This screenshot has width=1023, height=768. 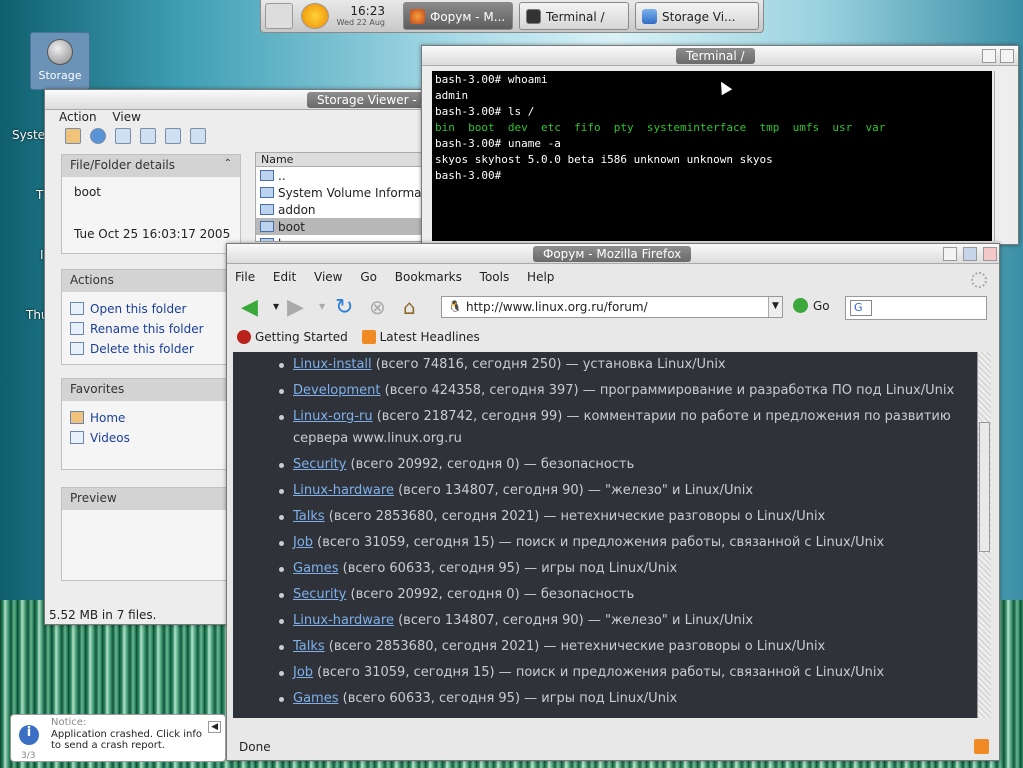 What do you see at coordinates (284, 277) in the screenshot?
I see `menu-edit: Edit` at bounding box center [284, 277].